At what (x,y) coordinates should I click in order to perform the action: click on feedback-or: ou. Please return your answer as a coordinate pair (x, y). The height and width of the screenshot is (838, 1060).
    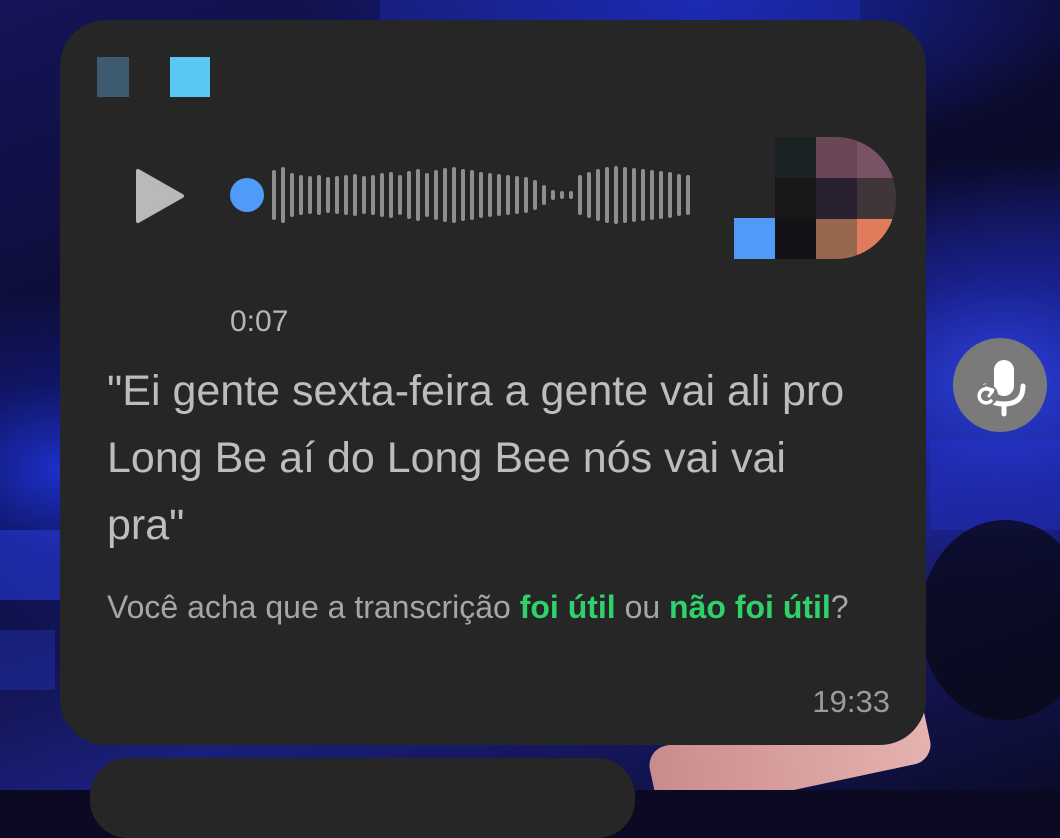
    Looking at the image, I should click on (642, 607).